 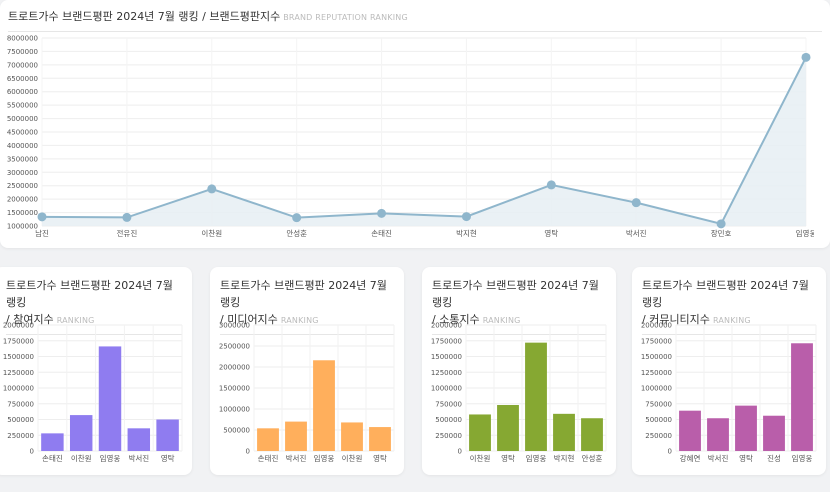 What do you see at coordinates (690, 458) in the screenshot?
I see `x-tick-label: 강혜연` at bounding box center [690, 458].